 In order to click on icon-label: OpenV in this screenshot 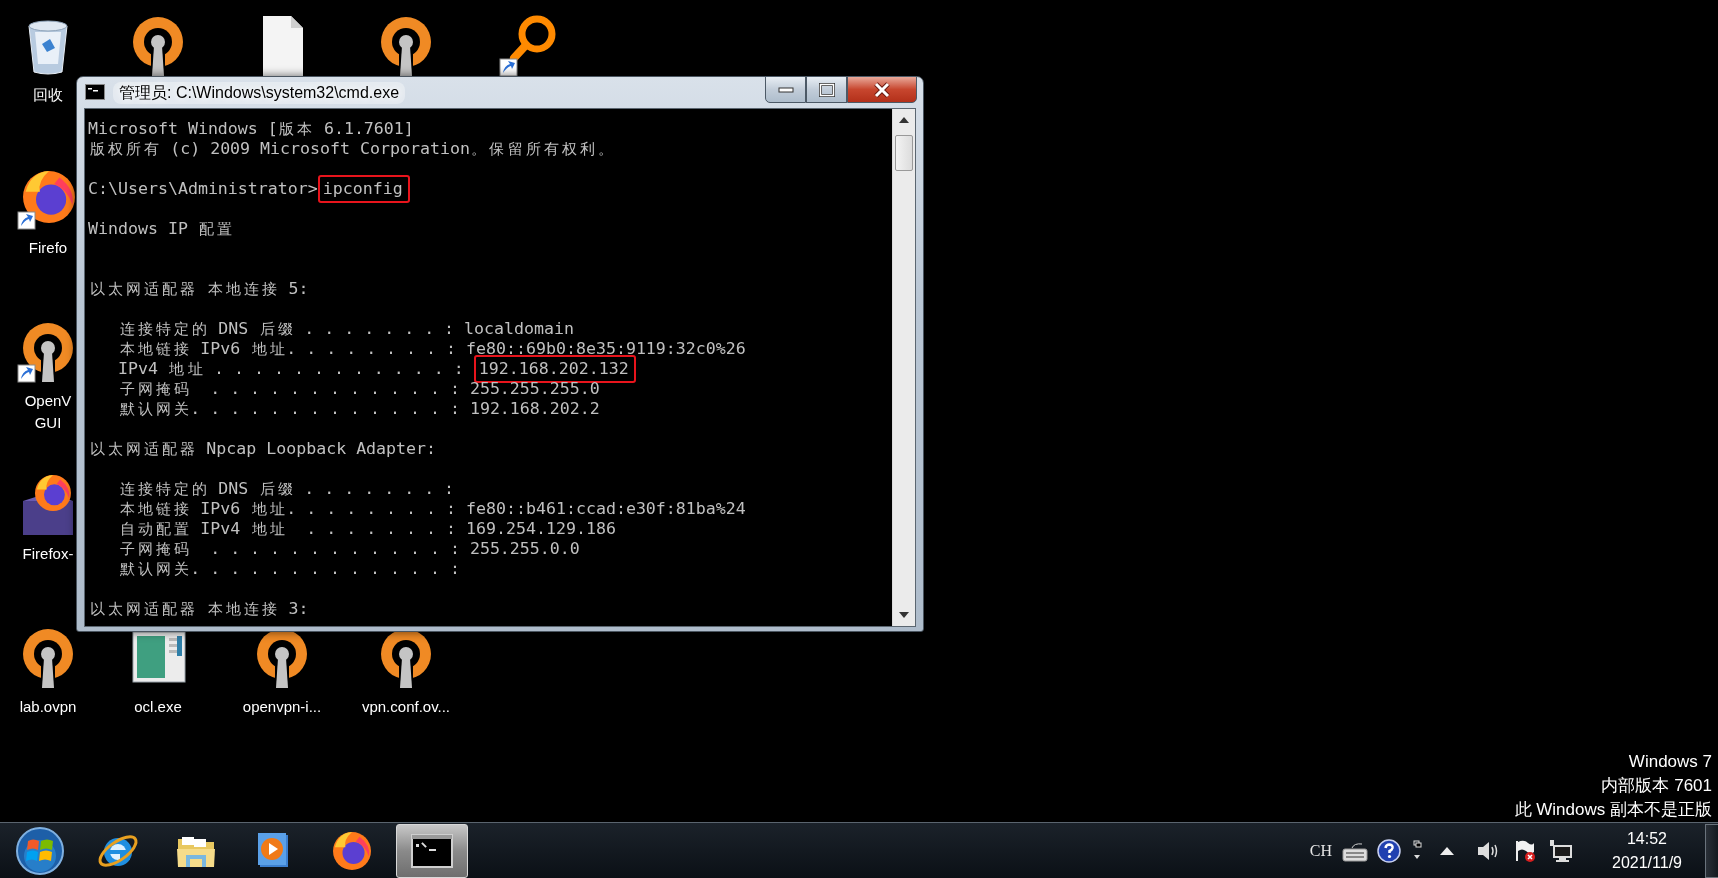, I will do `click(48, 401)`.